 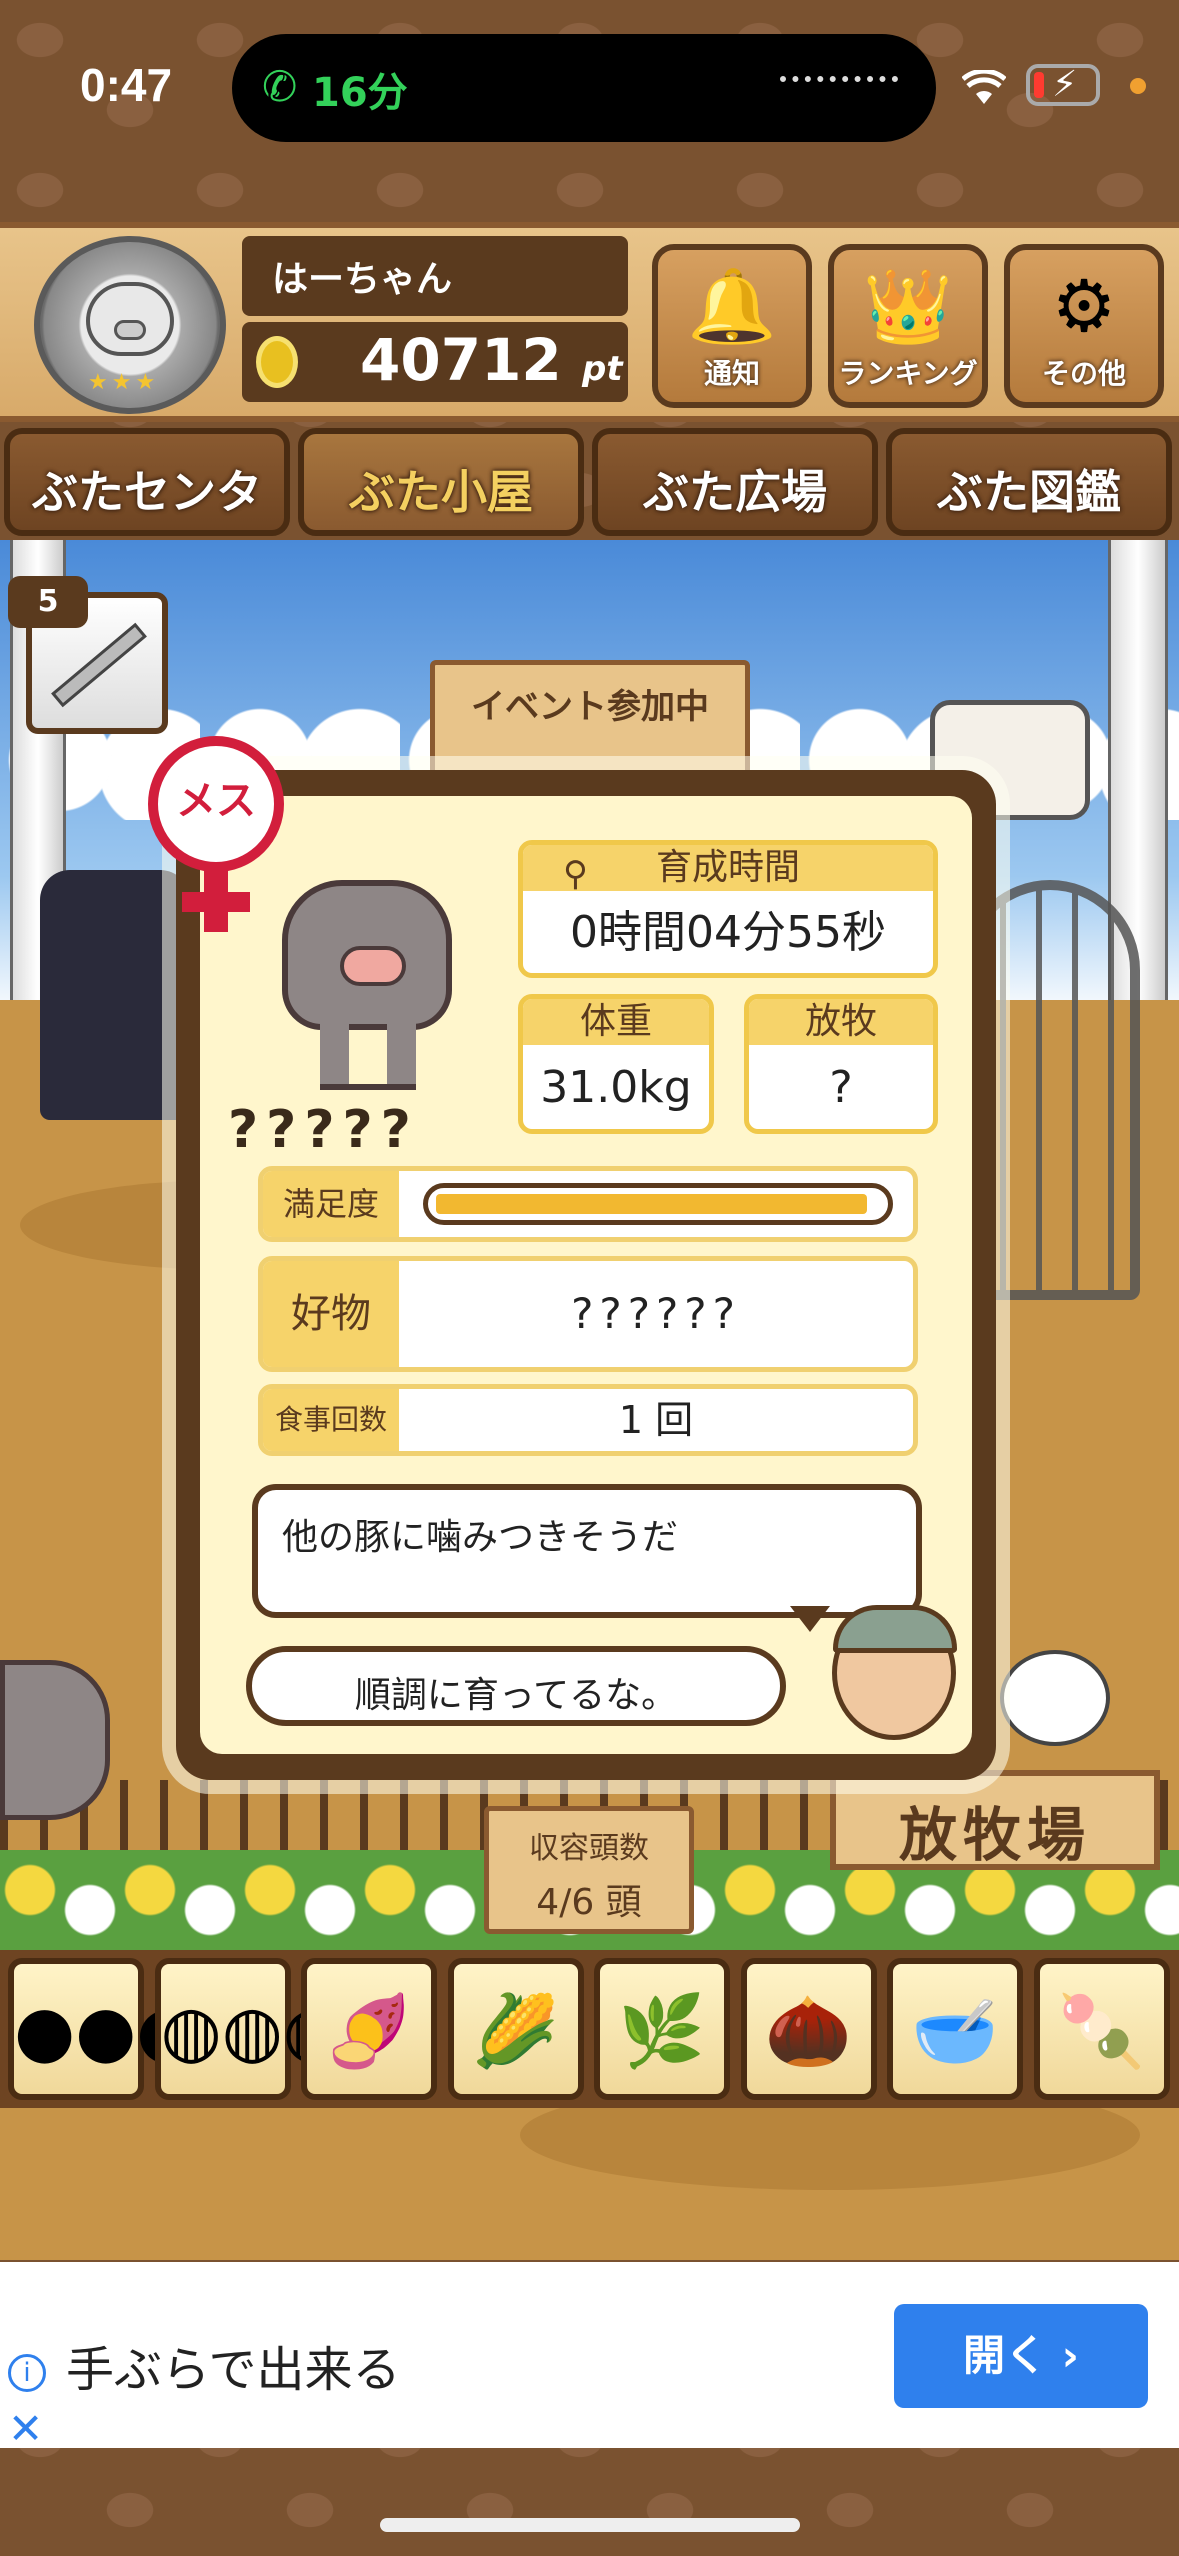 I want to click on syringe-icon, so click(x=99, y=665).